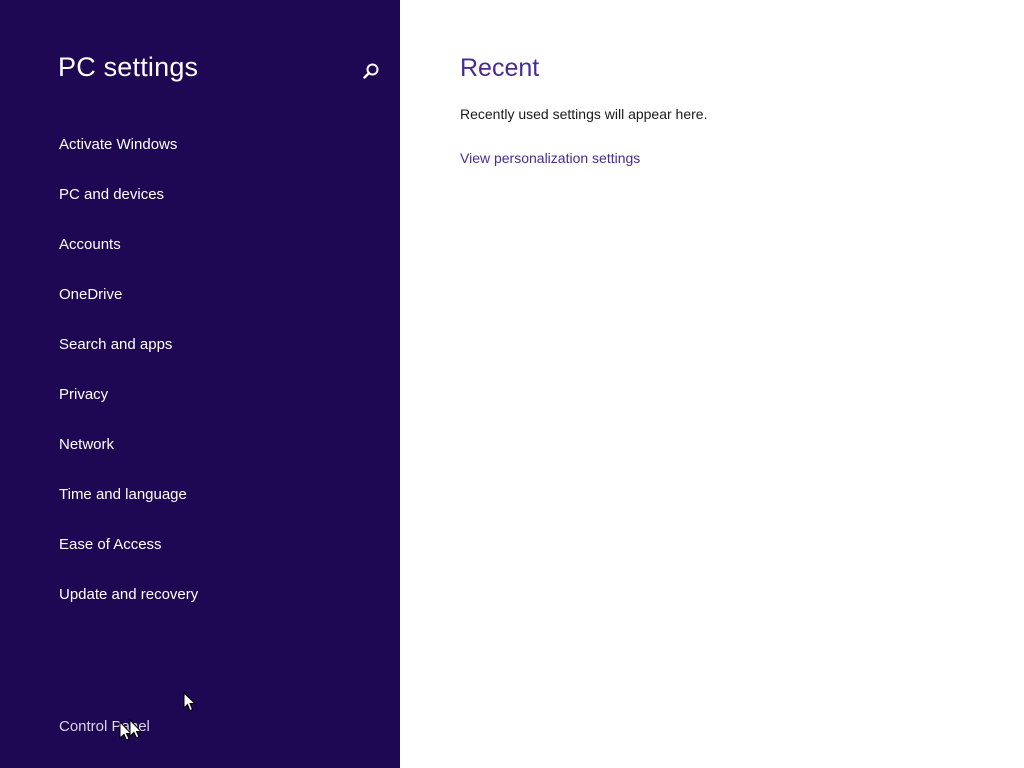  I want to click on search-button, so click(371, 71).